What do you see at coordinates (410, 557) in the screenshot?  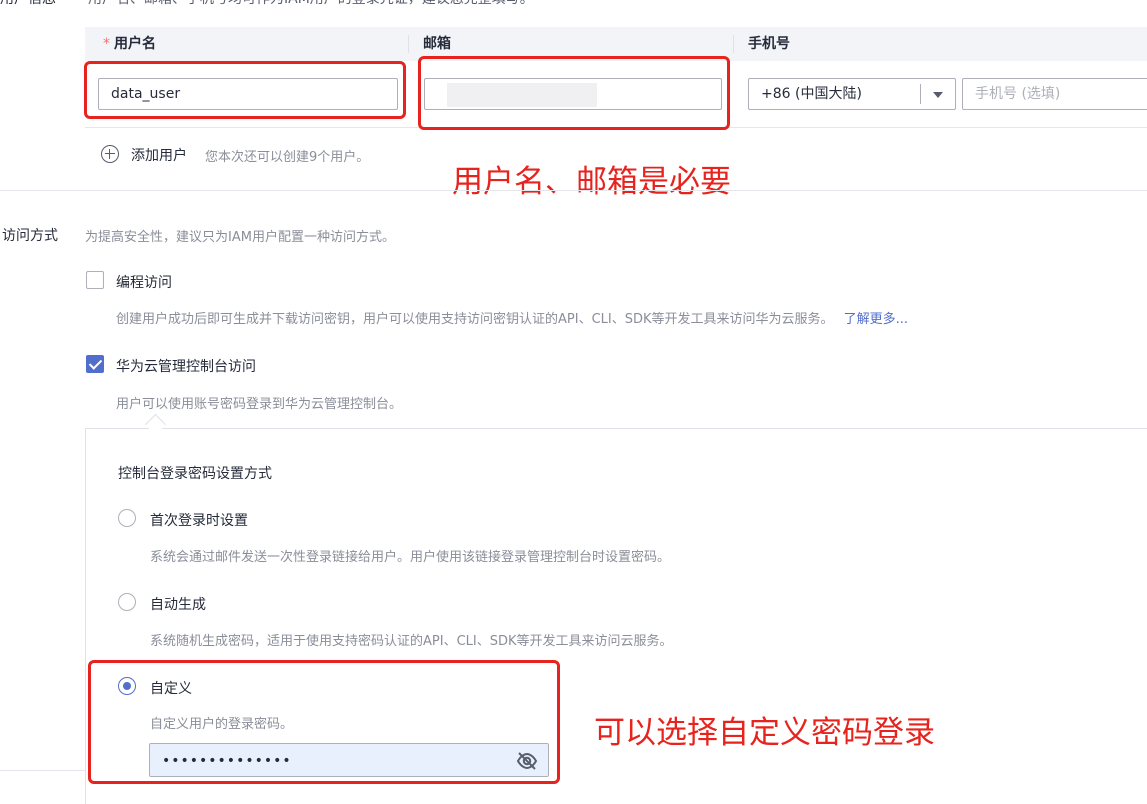 I see `option-first-login-desc: 系统会通过邮件发送一次性登录链接给用户。用户使用该链接登录管理控制台时设置密码。` at bounding box center [410, 557].